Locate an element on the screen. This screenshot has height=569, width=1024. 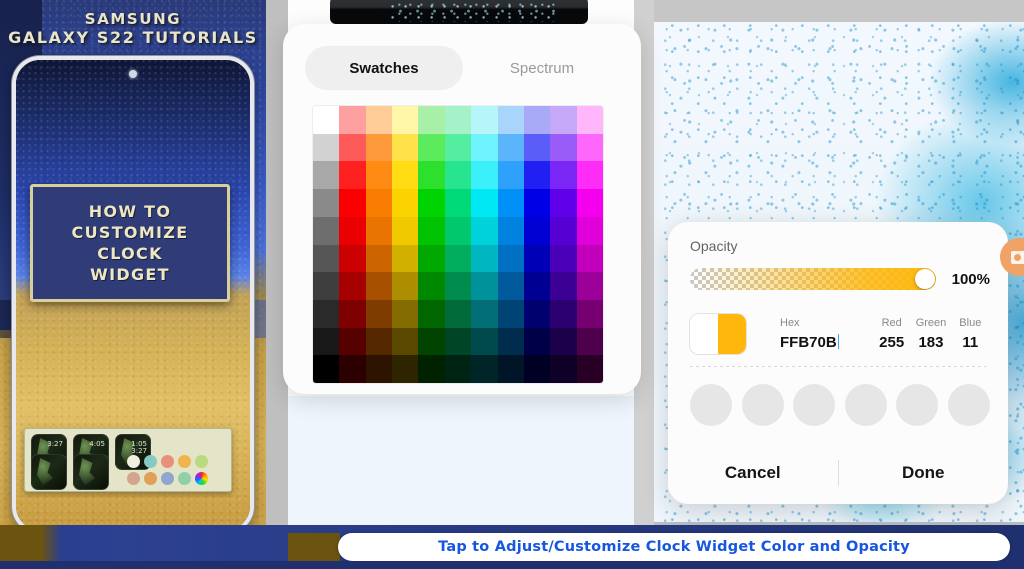
cancel-button: Cancel is located at coordinates (753, 473).